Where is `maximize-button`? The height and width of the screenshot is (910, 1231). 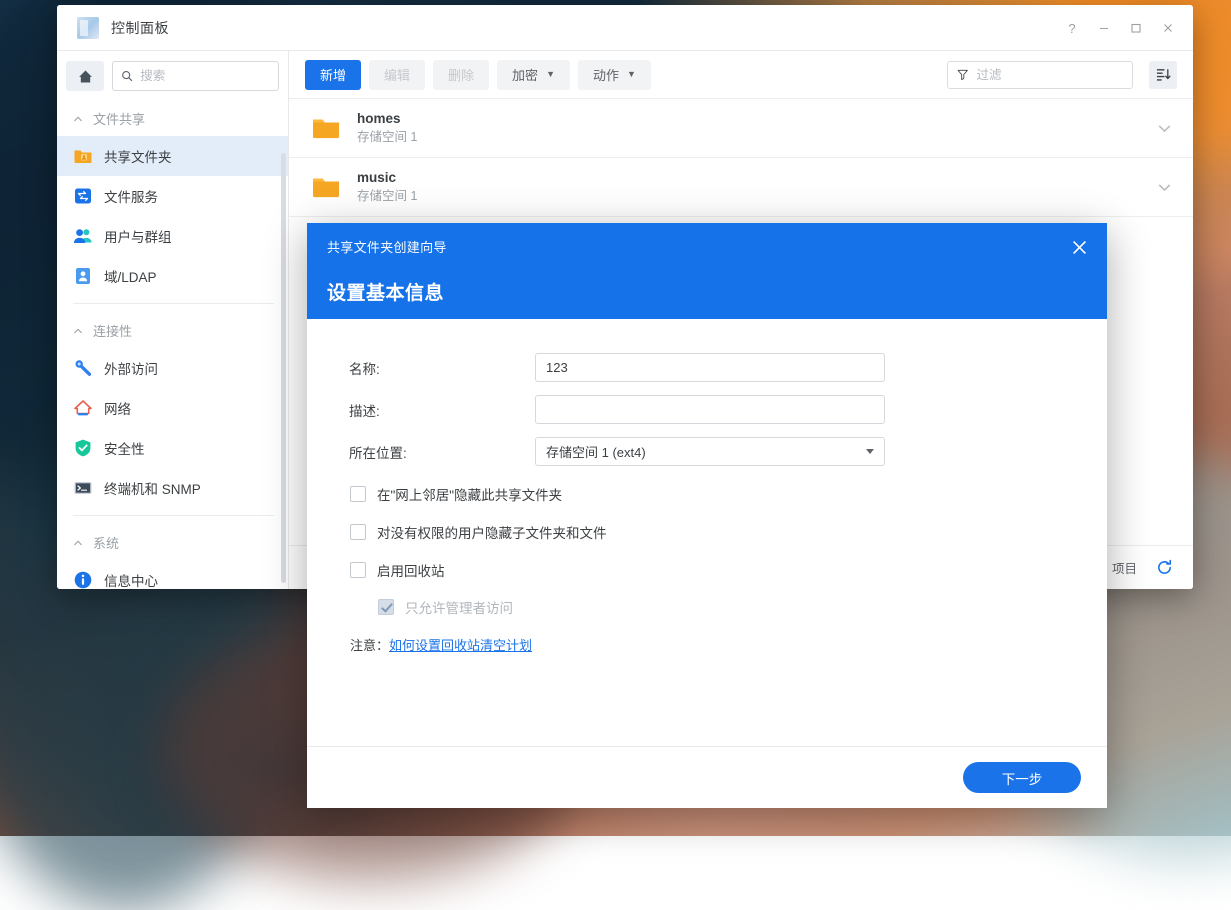
maximize-button is located at coordinates (1136, 28).